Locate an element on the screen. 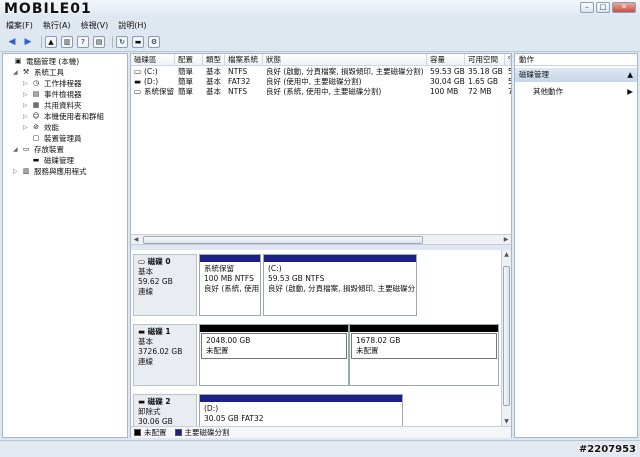 The width and height of the screenshot is (640, 457). tree-item-disk-management: ▬ 磁碟管理 is located at coordinates (48, 160).